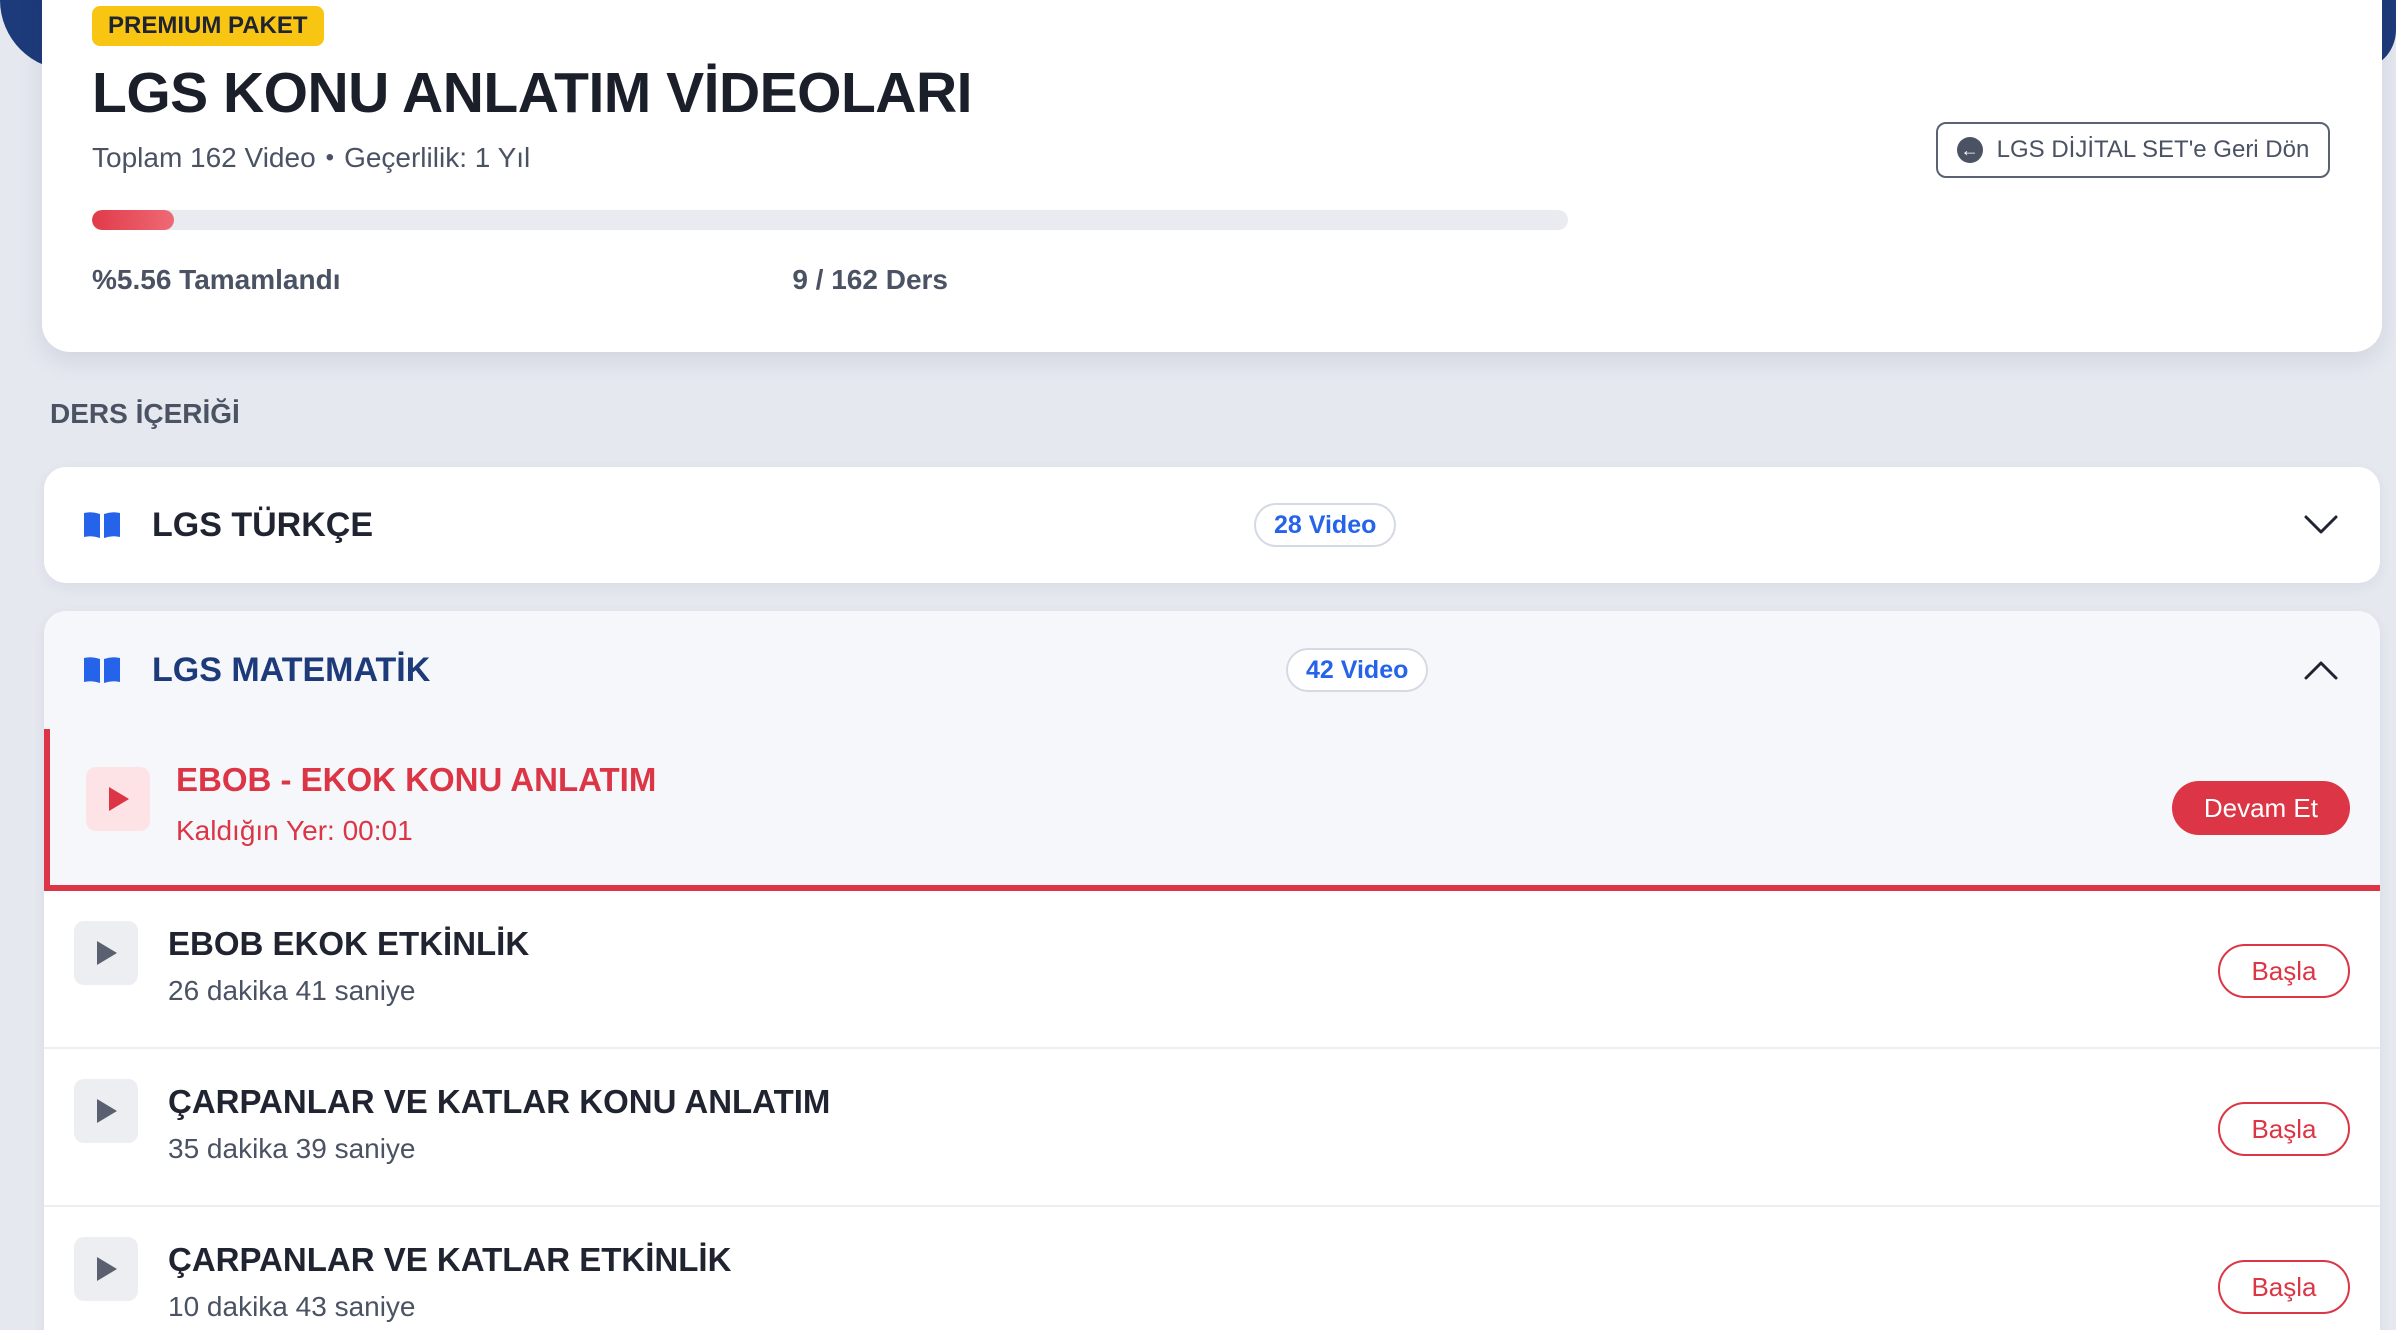 This screenshot has width=2396, height=1330. What do you see at coordinates (291, 669) in the screenshot?
I see `course-title: LGS MATEMATİK` at bounding box center [291, 669].